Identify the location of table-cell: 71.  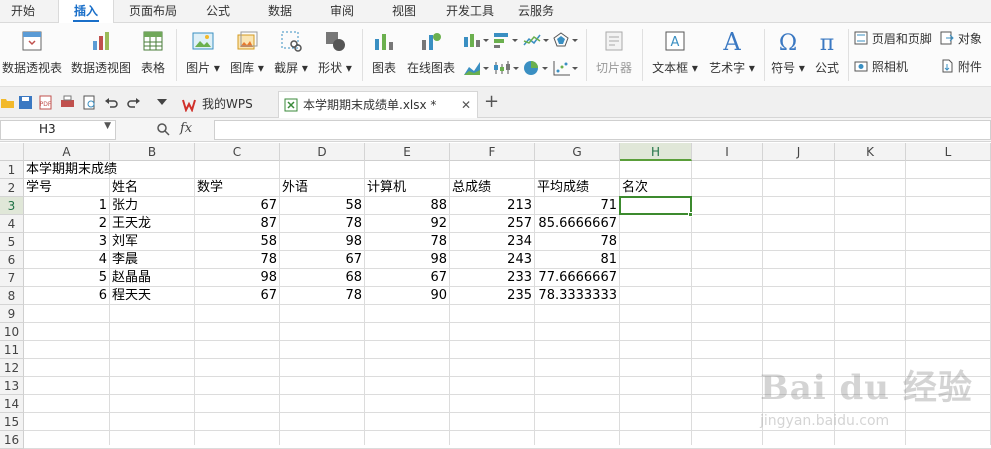
(577, 206).